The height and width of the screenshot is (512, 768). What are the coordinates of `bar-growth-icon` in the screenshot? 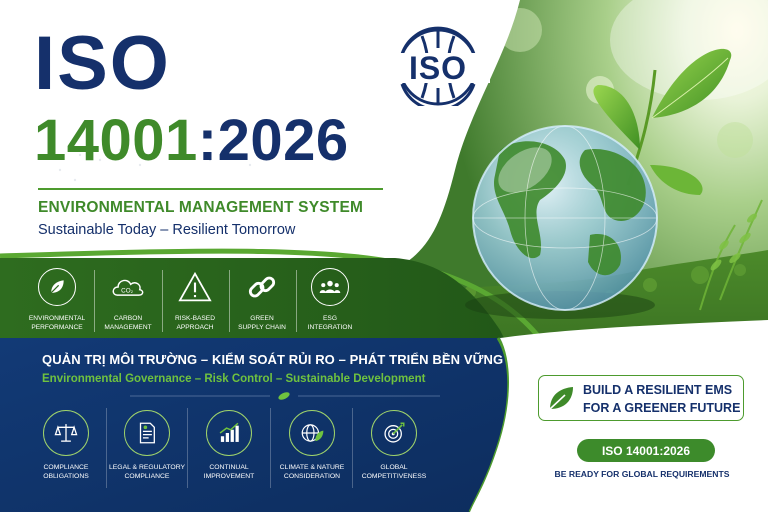 It's located at (229, 433).